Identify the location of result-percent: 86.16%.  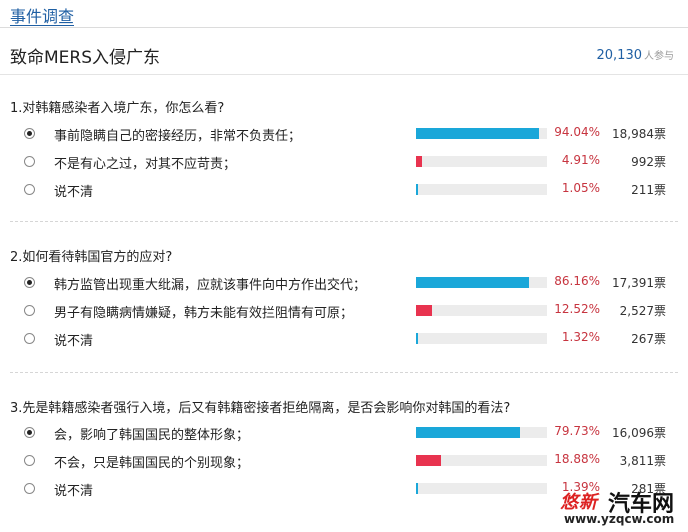
(577, 281).